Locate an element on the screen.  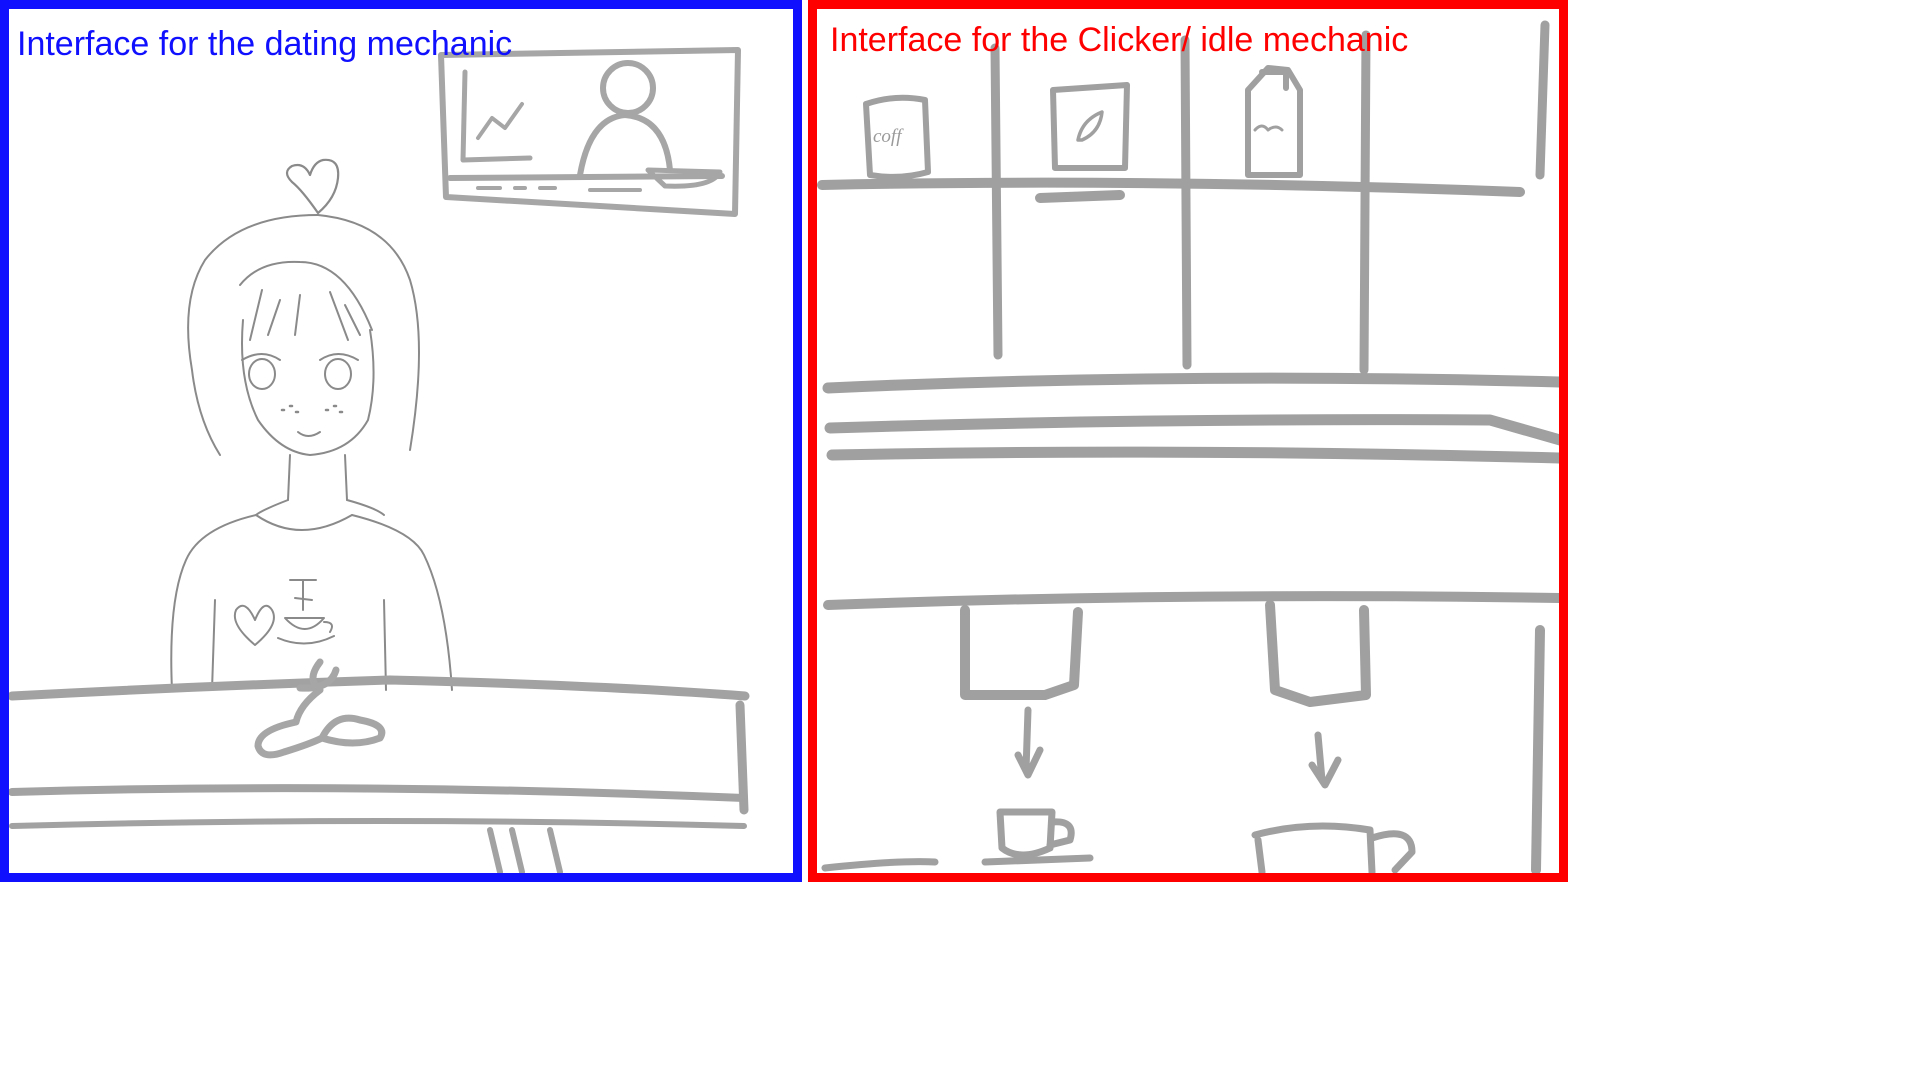
clicker-panel-title: Interface for the Clicker/ idle mechanic is located at coordinates (1119, 40).